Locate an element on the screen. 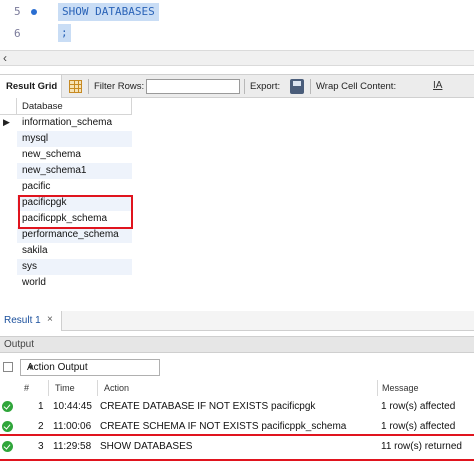 This screenshot has height=467, width=474. result-grid-tab: Result Grid is located at coordinates (31, 86).